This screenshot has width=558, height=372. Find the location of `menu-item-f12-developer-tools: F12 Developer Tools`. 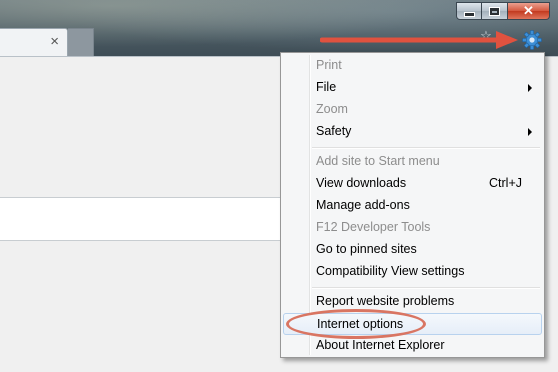

menu-item-f12-developer-tools: F12 Developer Tools is located at coordinates (412, 228).